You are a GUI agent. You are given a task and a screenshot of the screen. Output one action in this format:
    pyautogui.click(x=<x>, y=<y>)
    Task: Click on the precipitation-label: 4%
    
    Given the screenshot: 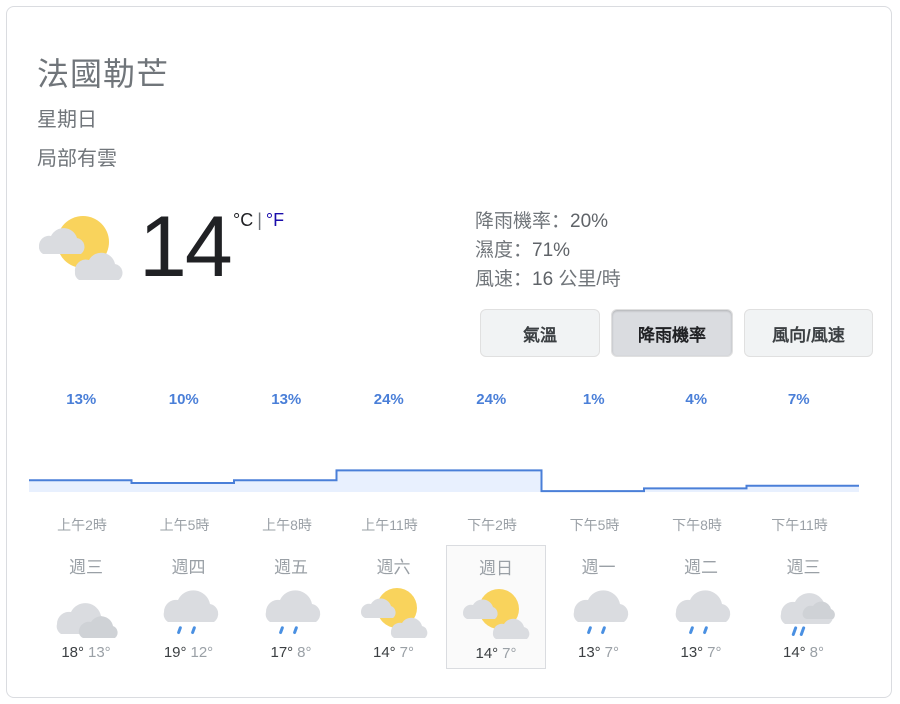 What is the action you would take?
    pyautogui.click(x=696, y=399)
    